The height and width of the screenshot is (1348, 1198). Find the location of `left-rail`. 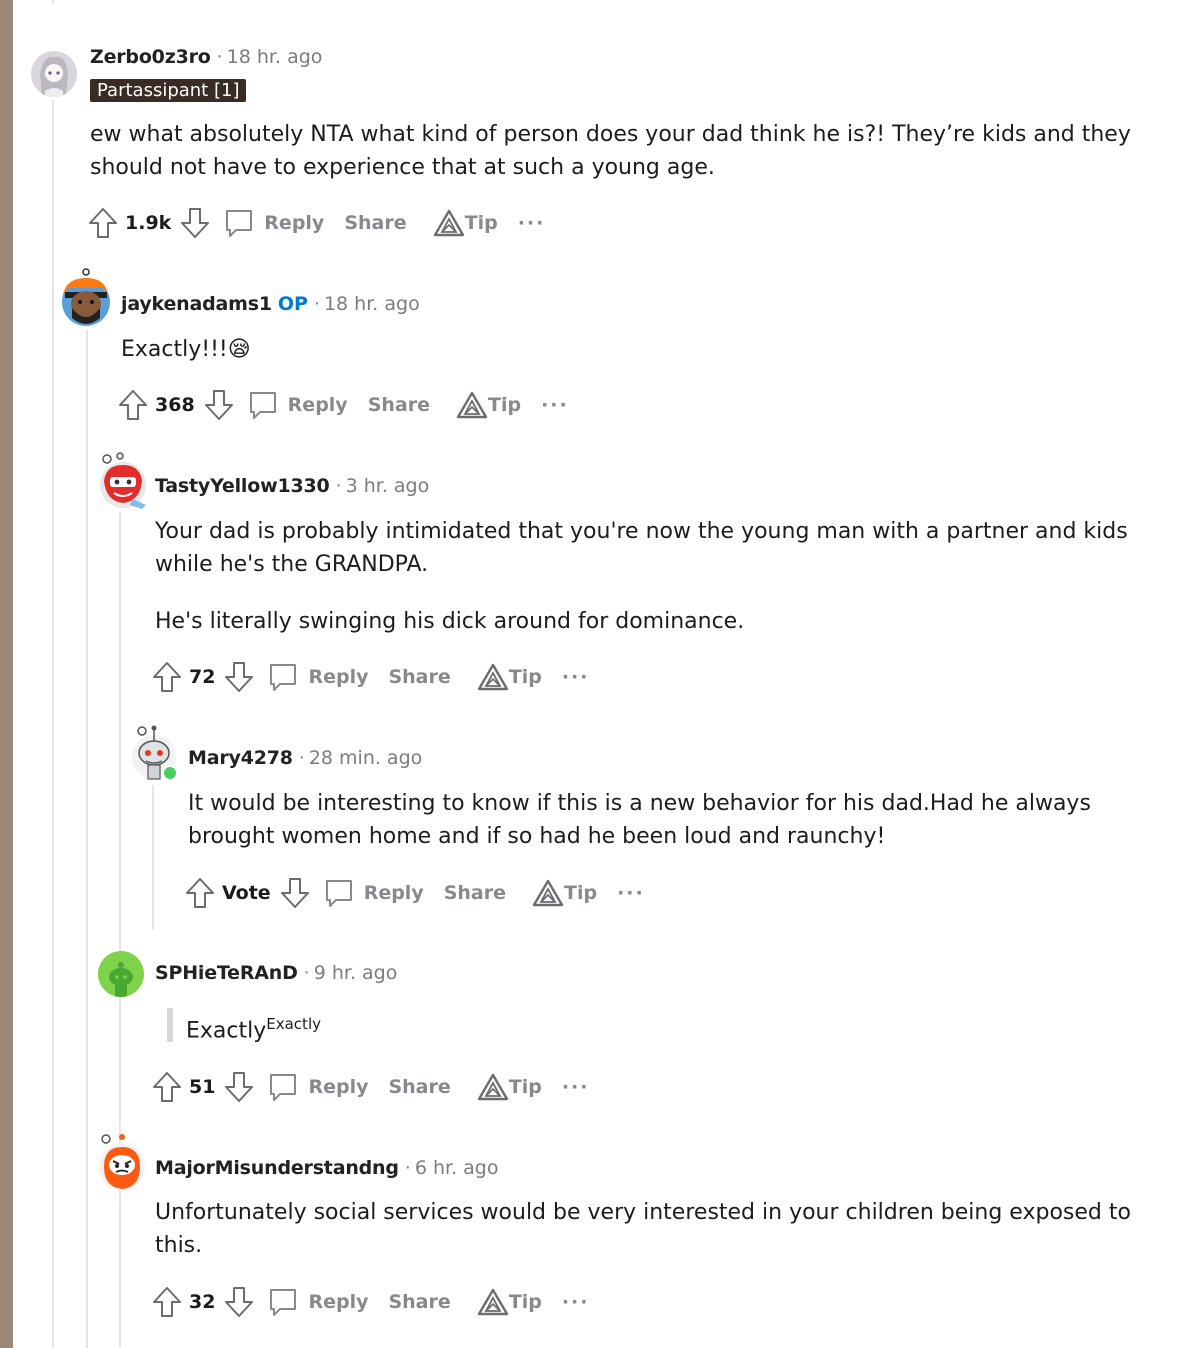

left-rail is located at coordinates (6, 674).